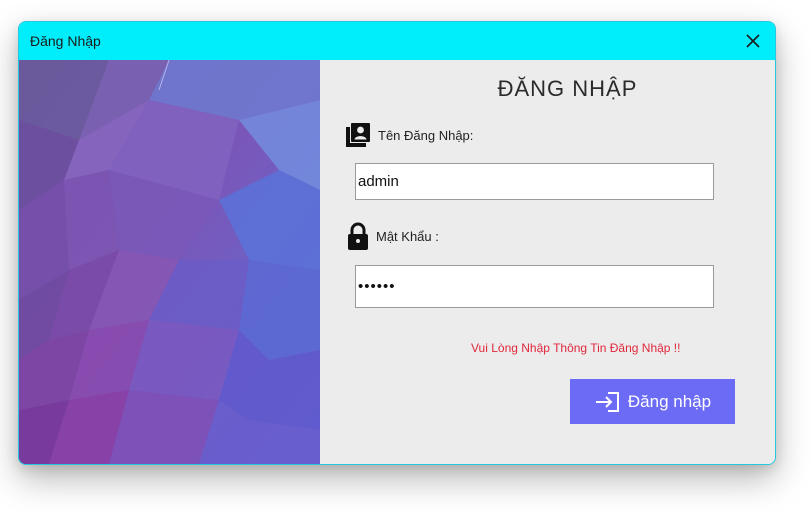  I want to click on login-button: Đăng nhập, so click(652, 401).